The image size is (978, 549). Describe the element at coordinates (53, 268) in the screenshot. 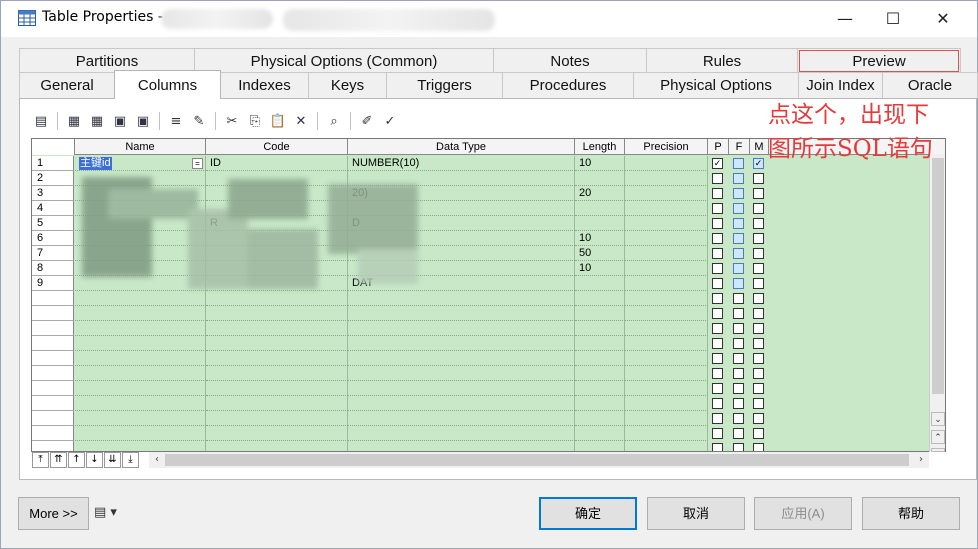

I see `row-number: 8` at that location.